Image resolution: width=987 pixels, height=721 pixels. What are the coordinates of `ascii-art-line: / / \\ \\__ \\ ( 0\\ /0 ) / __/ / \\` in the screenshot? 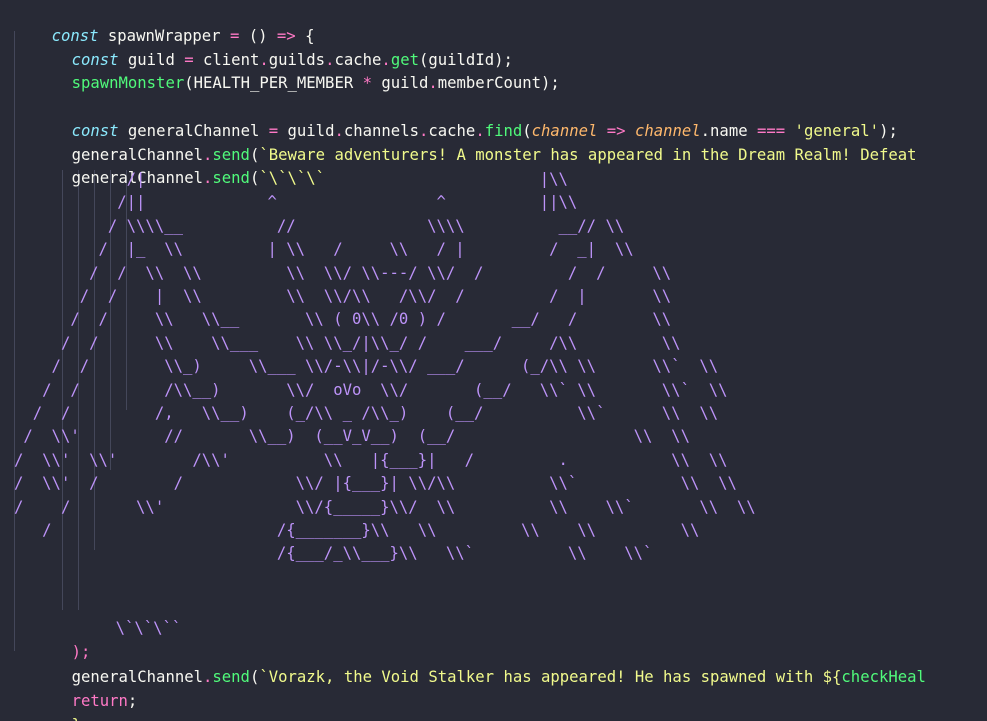 It's located at (343, 319).